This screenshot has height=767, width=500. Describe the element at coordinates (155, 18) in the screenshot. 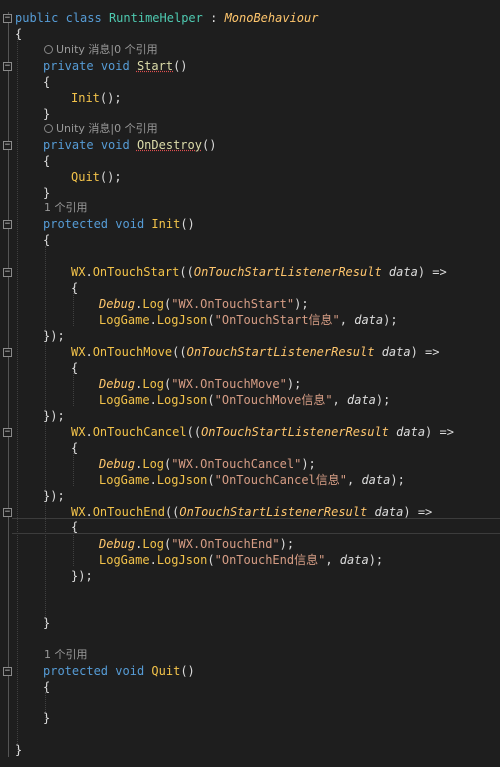

I see `class-name: RuntimeHelper` at that location.